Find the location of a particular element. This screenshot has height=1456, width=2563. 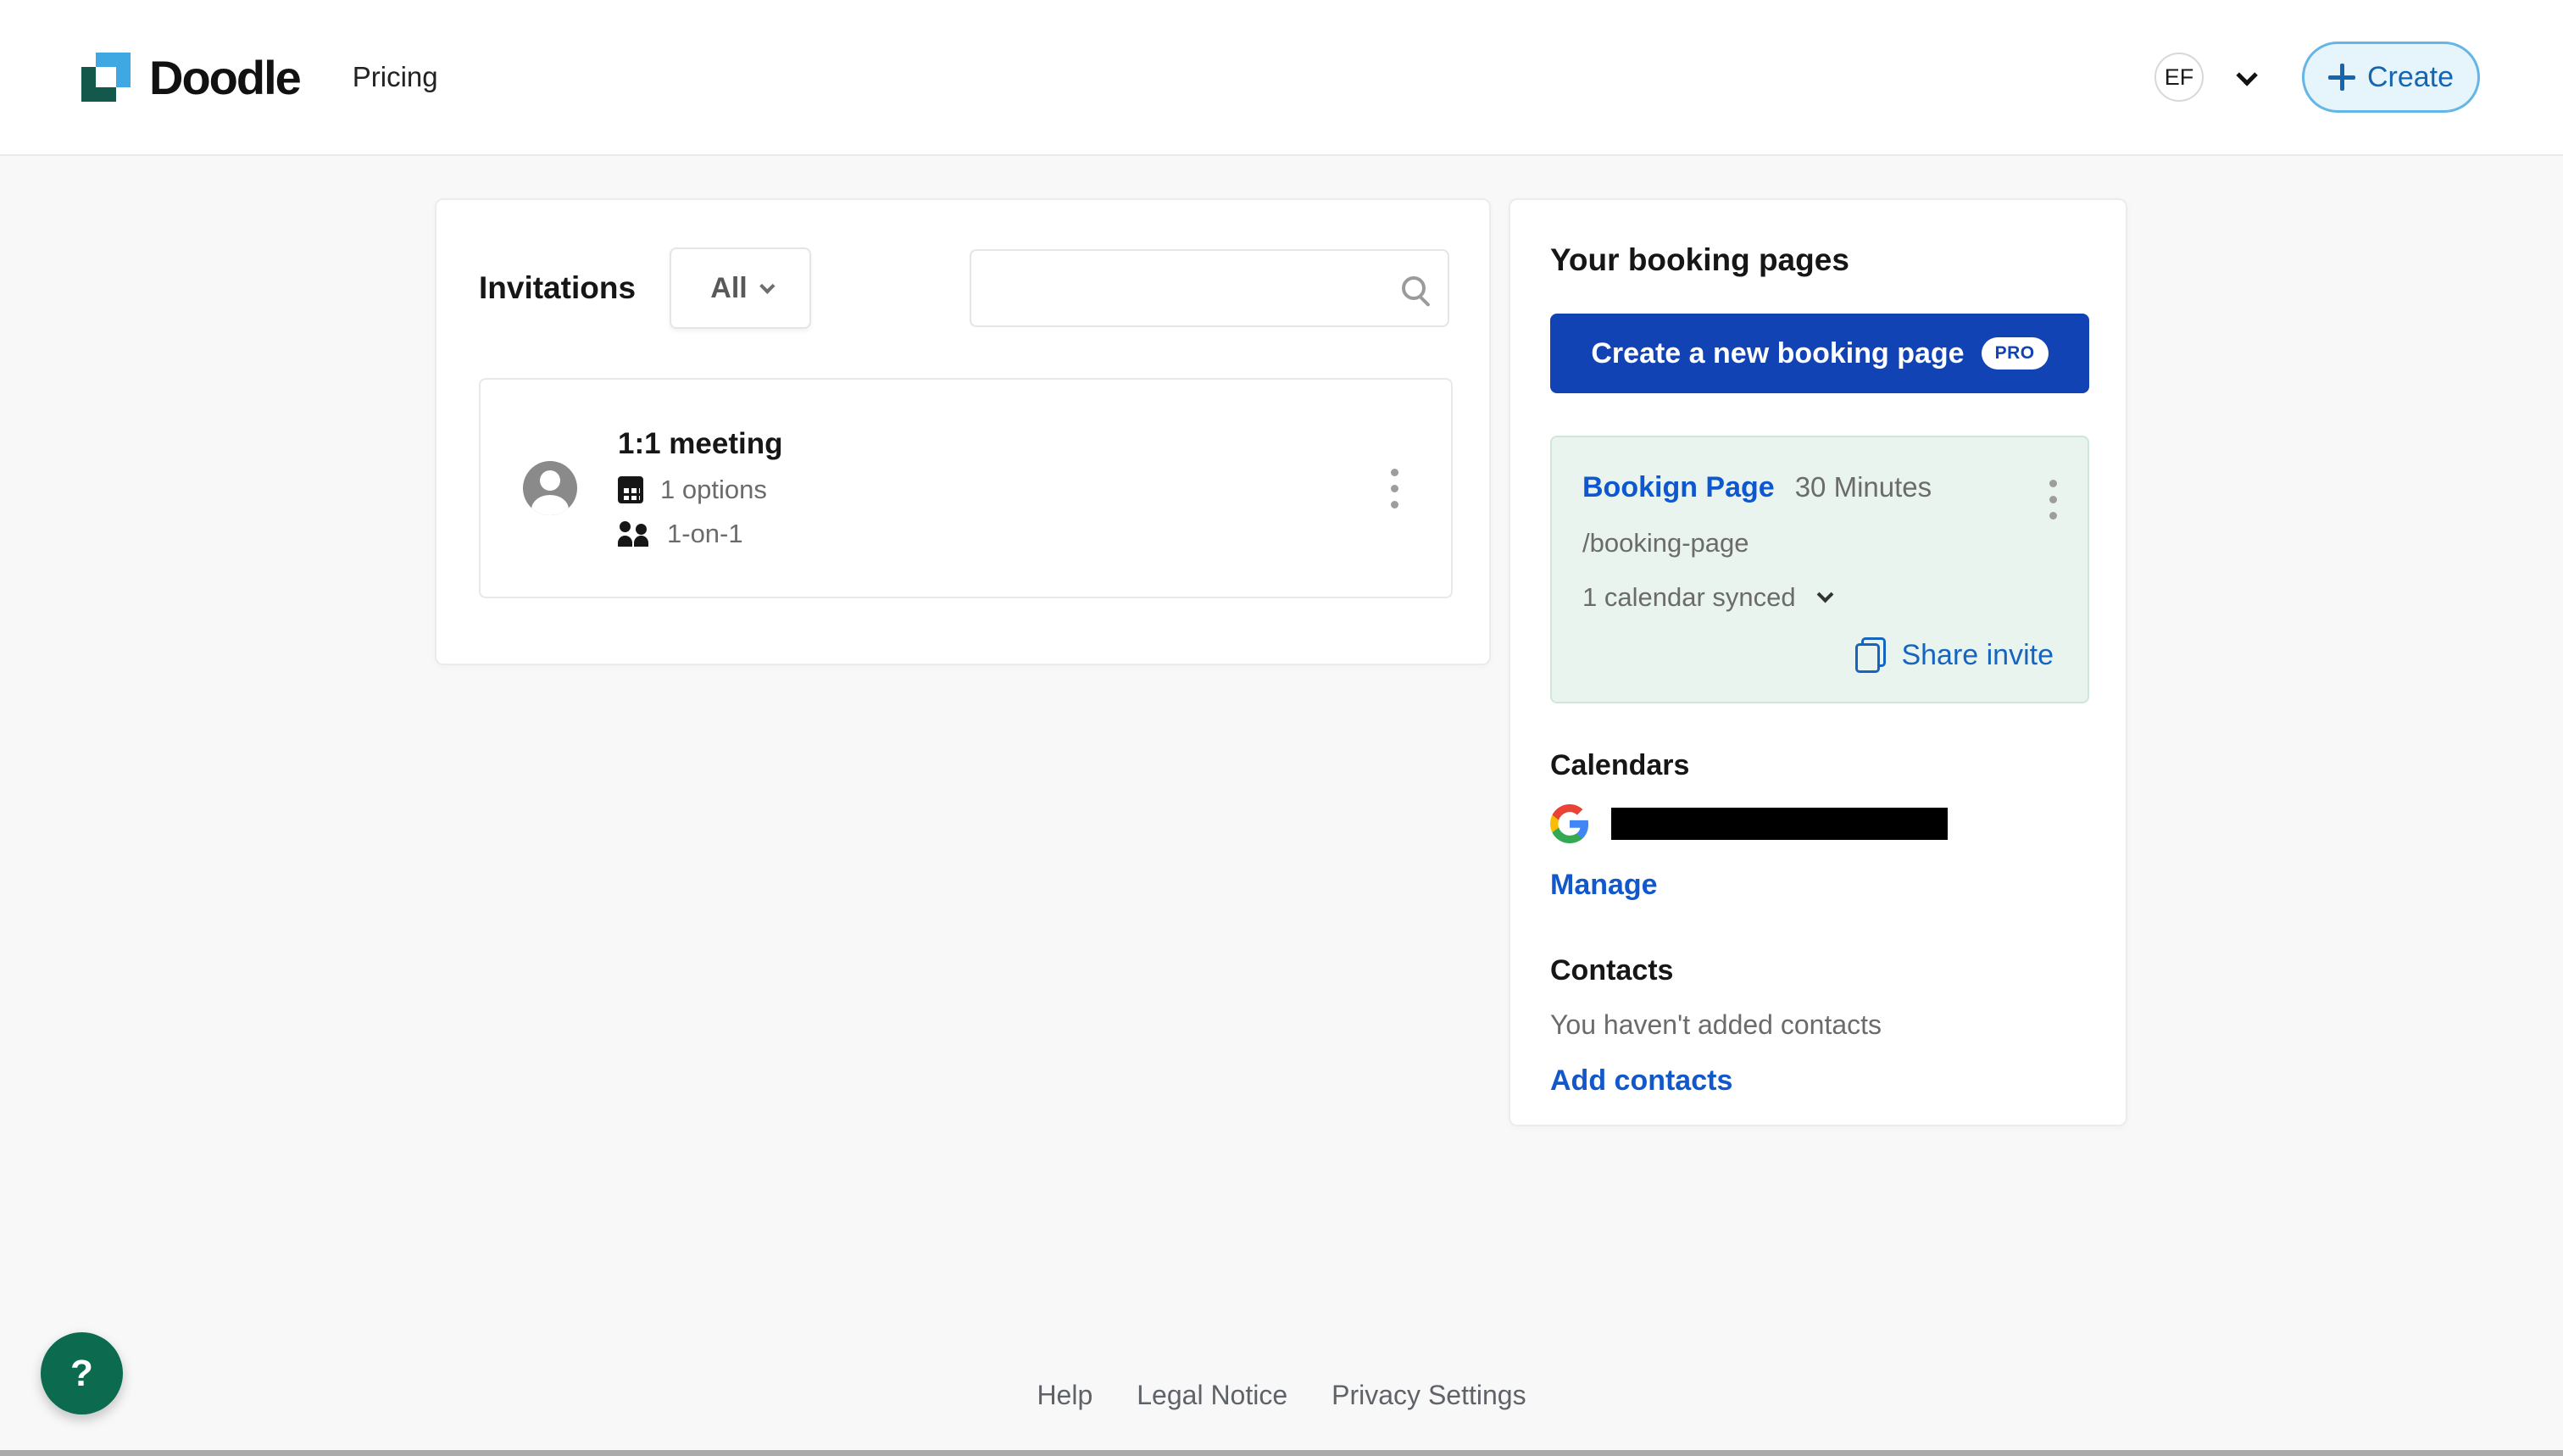

google-icon is located at coordinates (1569, 824).